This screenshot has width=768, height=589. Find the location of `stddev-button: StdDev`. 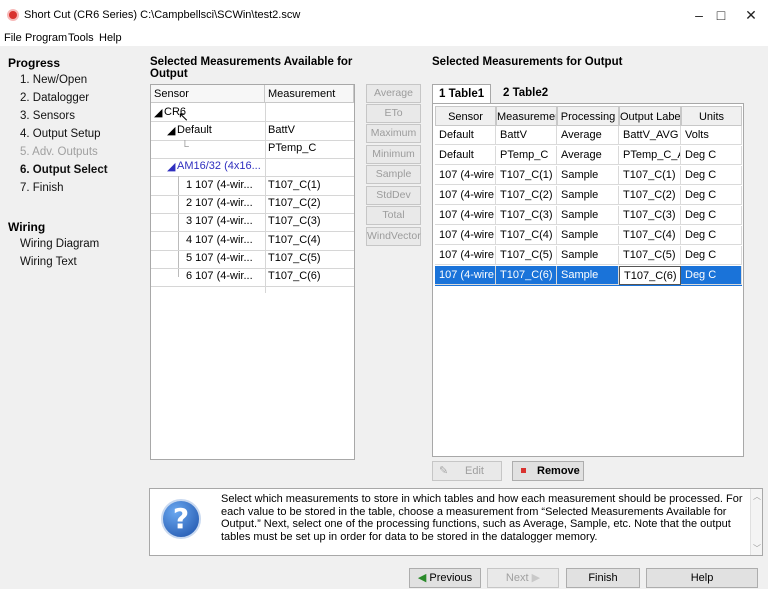

stddev-button: StdDev is located at coordinates (393, 195).